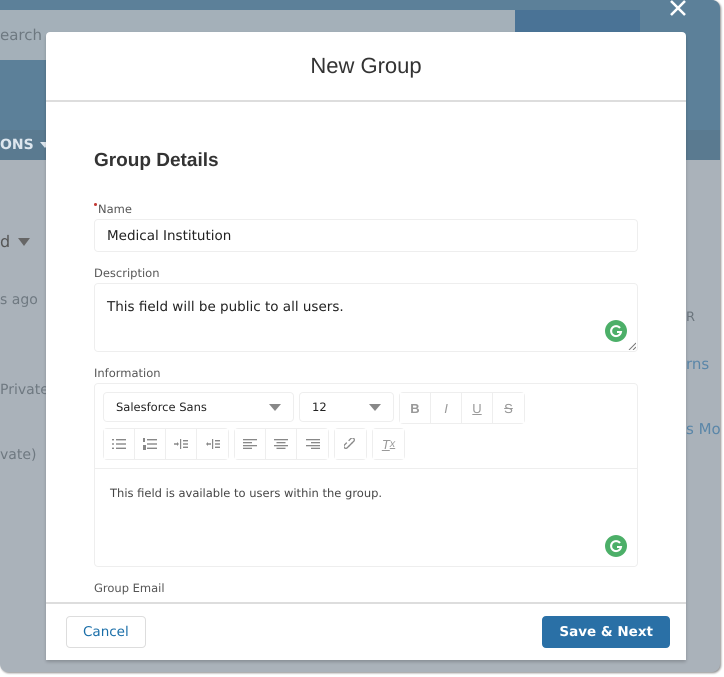 Image resolution: width=724 pixels, height=677 pixels. Describe the element at coordinates (129, 588) in the screenshot. I see `field-label: Group Email` at that location.